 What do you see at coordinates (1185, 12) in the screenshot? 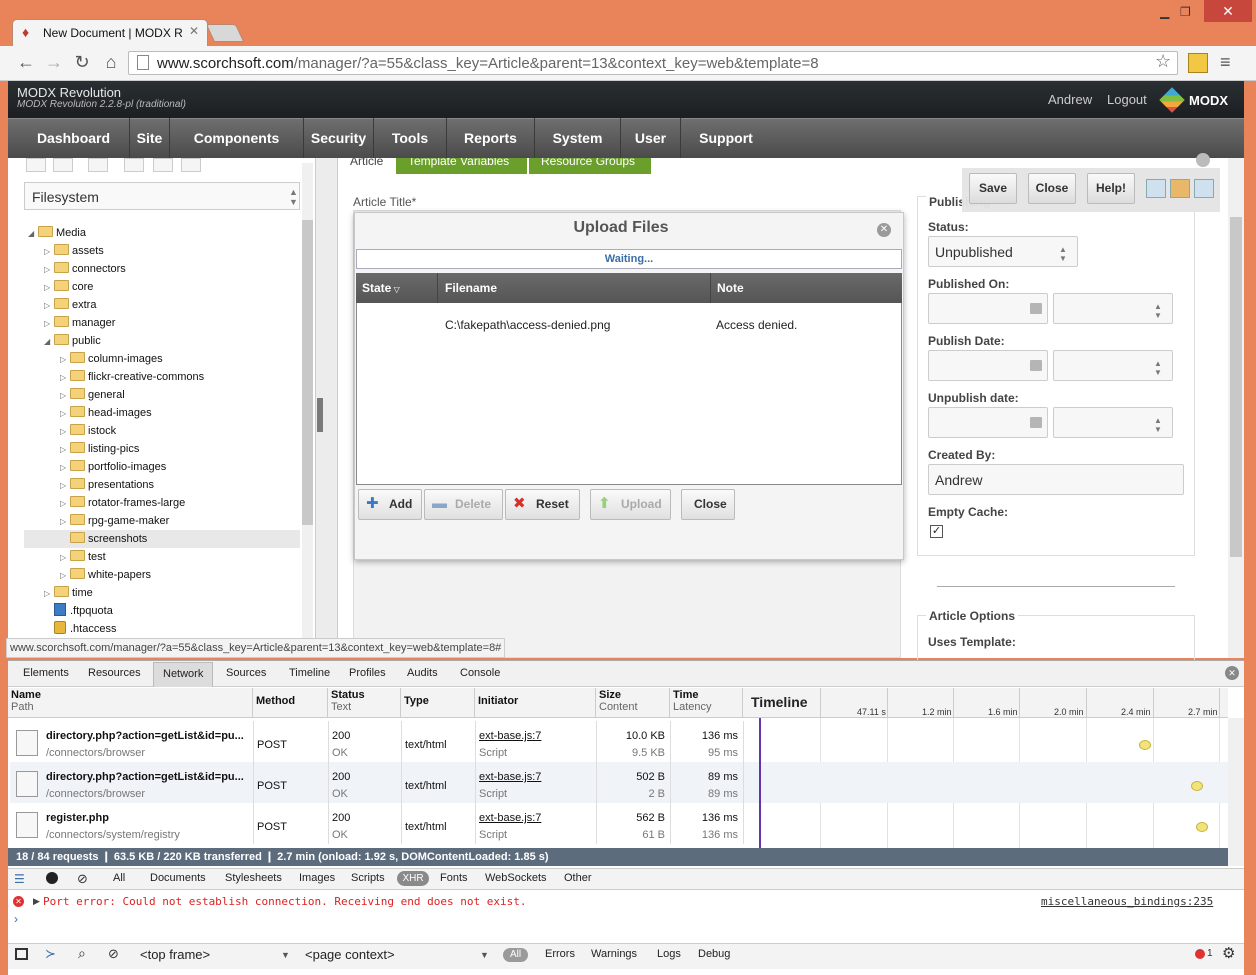
I see `maximize-icon: ❐` at bounding box center [1185, 12].